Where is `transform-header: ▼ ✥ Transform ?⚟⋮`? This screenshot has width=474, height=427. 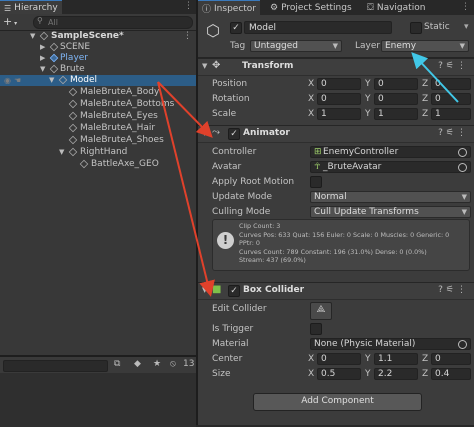
transform-header: ▼ ✥ Transform ?⚟⋮ is located at coordinates (336, 67).